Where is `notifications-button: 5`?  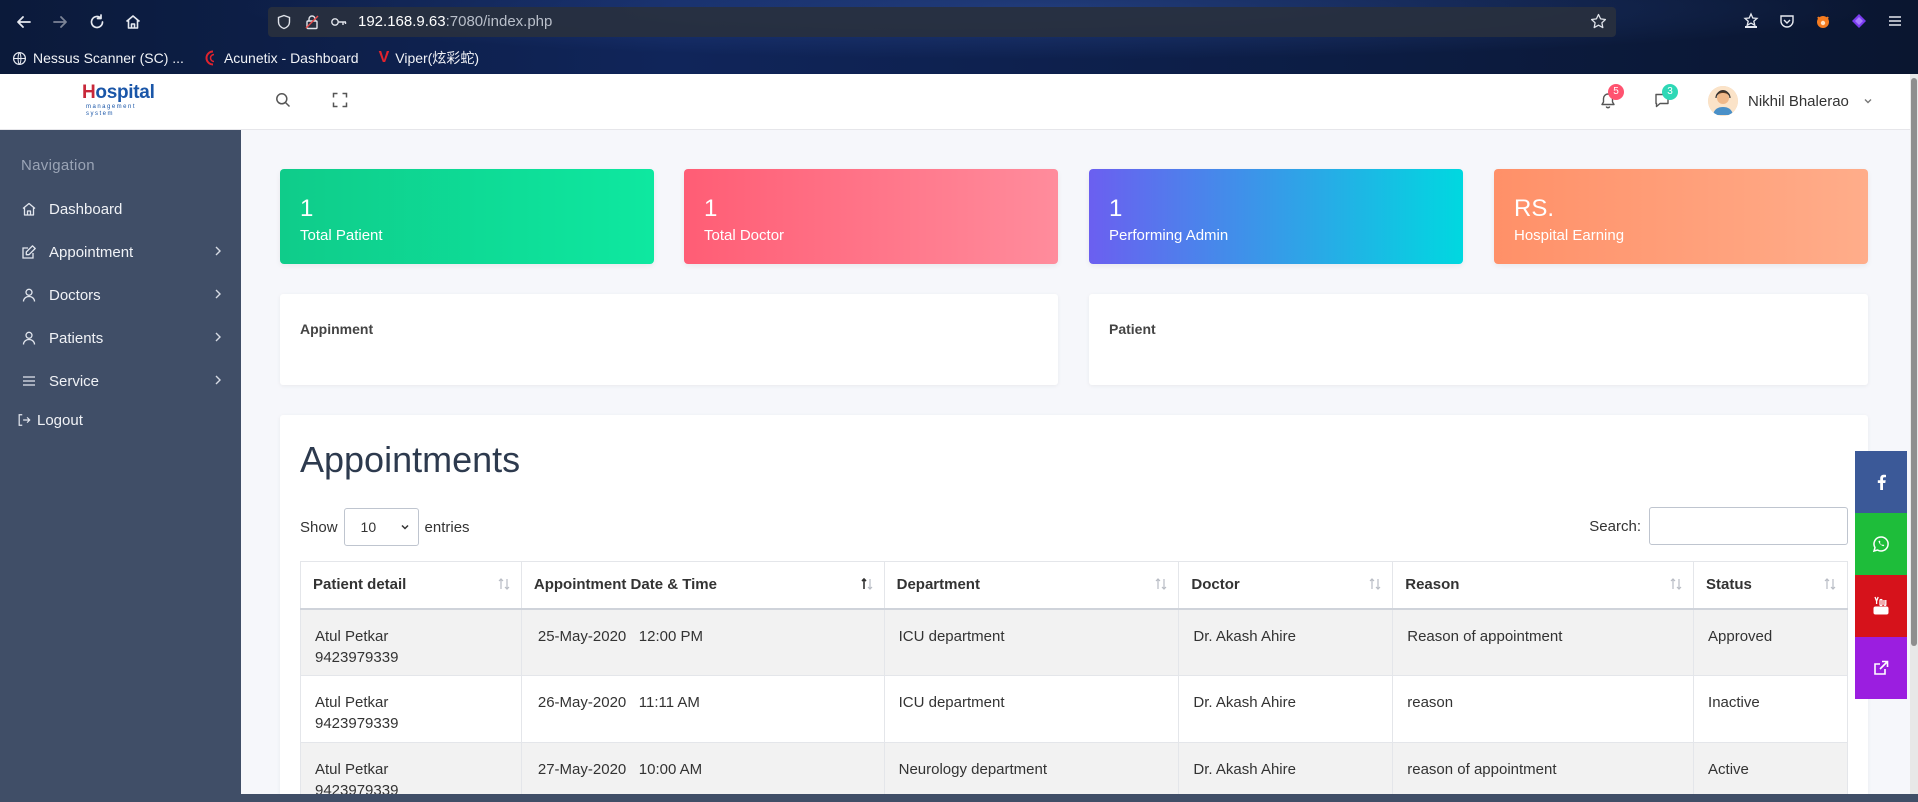
notifications-button: 5 is located at coordinates (1612, 96).